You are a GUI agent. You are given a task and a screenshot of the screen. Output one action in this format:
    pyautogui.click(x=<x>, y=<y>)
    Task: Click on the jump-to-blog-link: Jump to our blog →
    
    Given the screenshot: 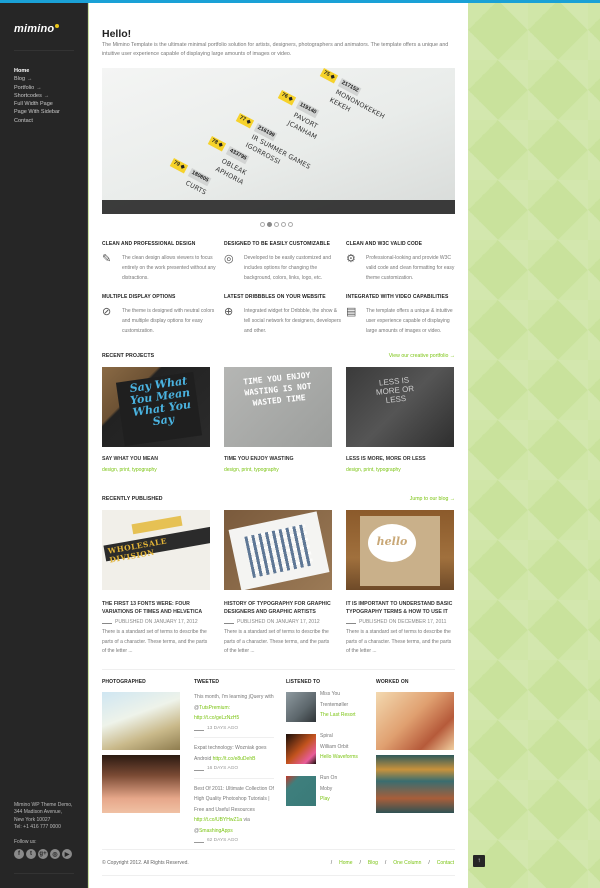 What is the action you would take?
    pyautogui.click(x=432, y=499)
    